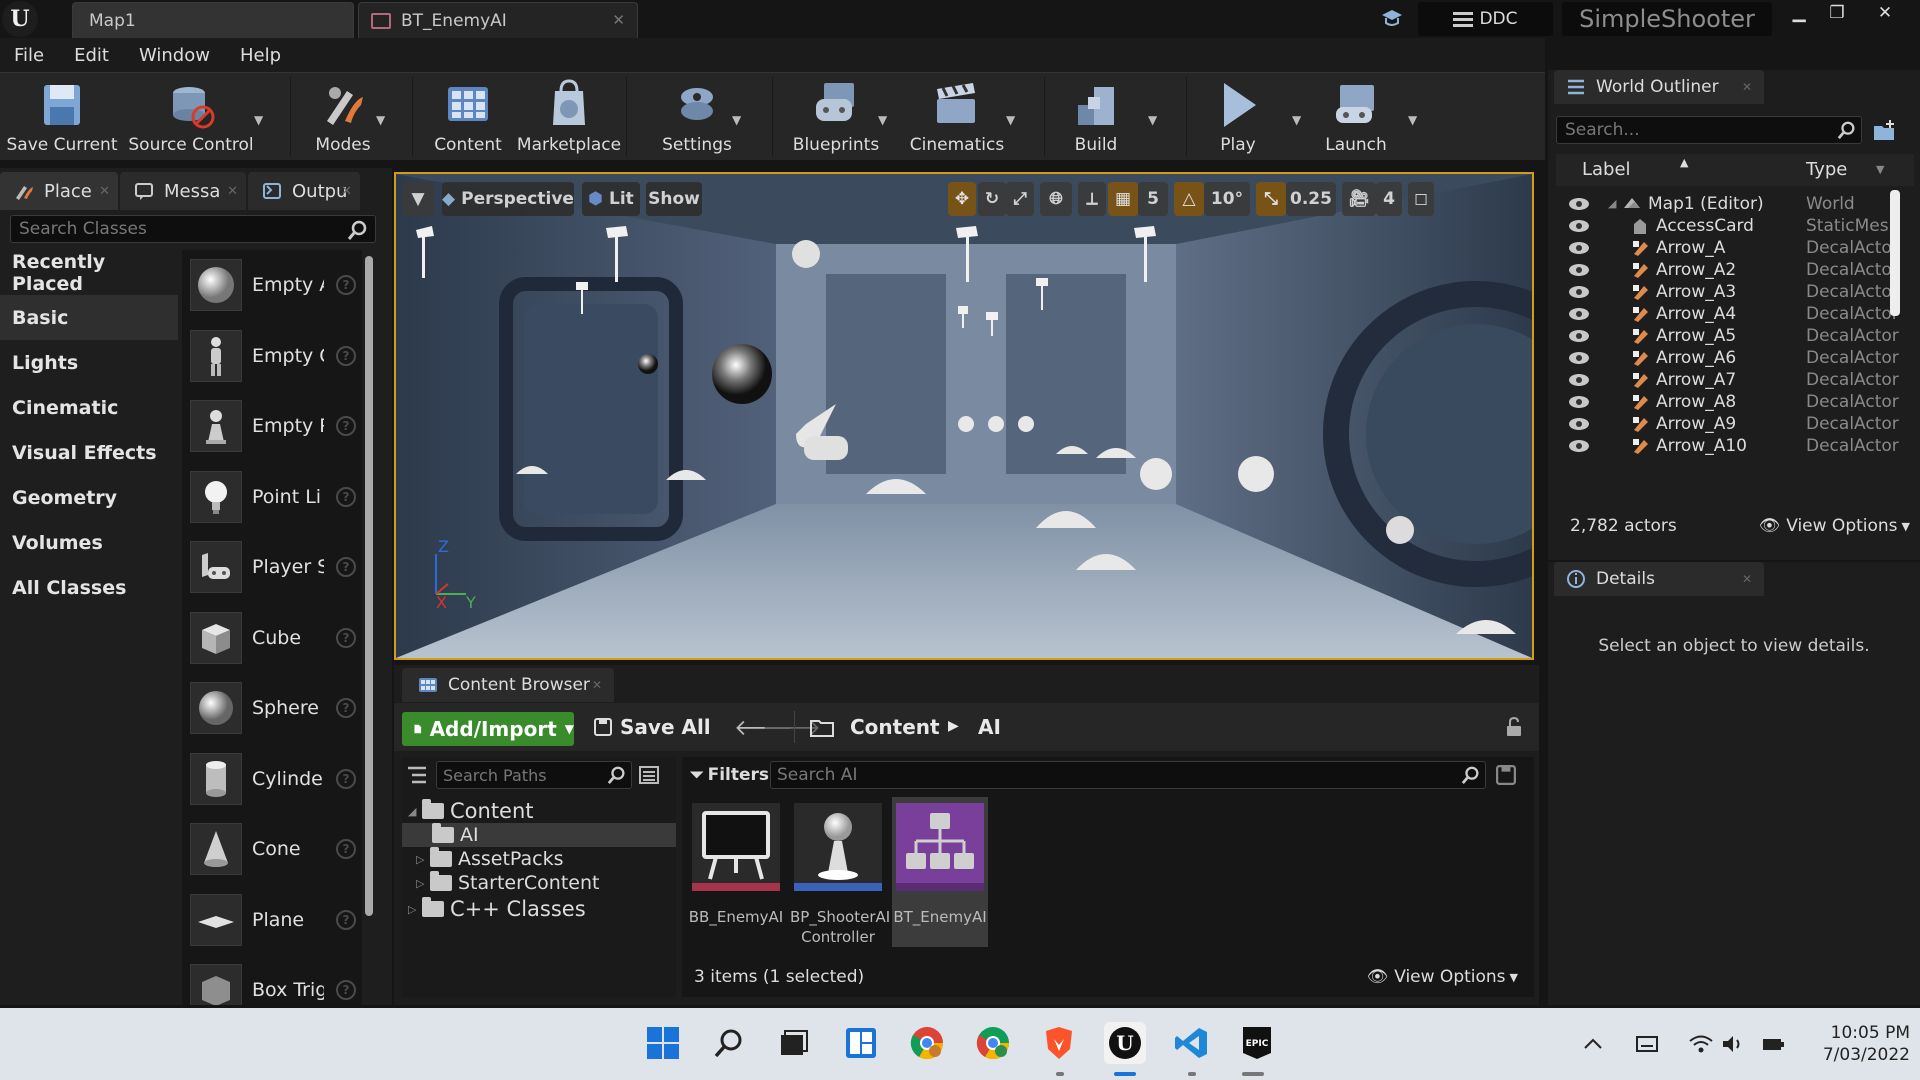 This screenshot has width=1920, height=1080. Describe the element at coordinates (674, 199) in the screenshot. I see `show-button: Show` at that location.